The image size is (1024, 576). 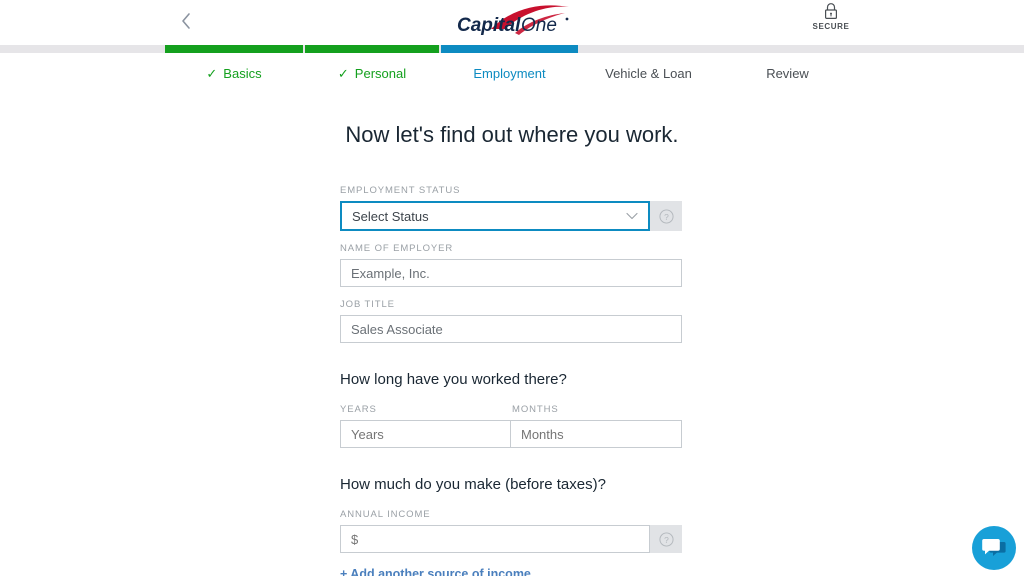 I want to click on duration-question: How long have you worked there?, so click(x=453, y=379).